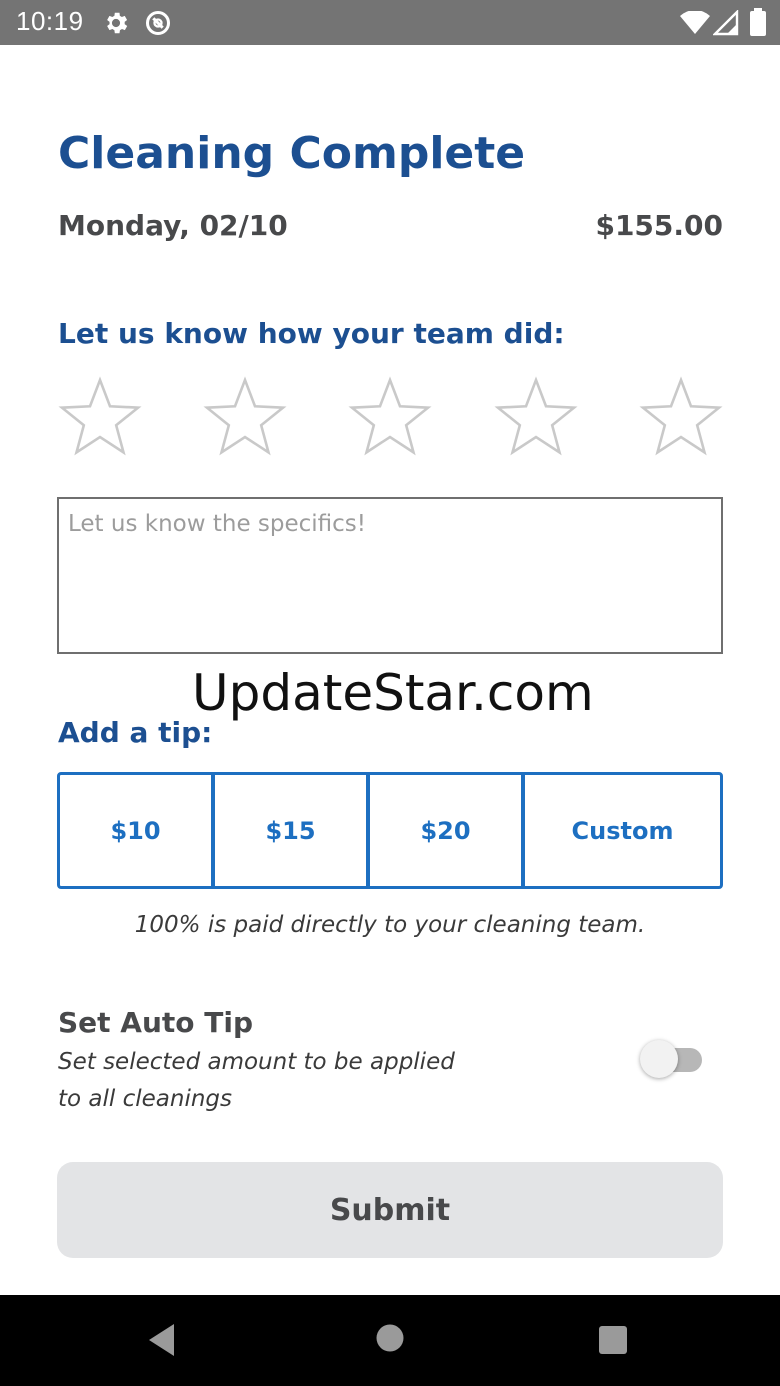 The width and height of the screenshot is (780, 1386). I want to click on star-rating, so click(391, 418).